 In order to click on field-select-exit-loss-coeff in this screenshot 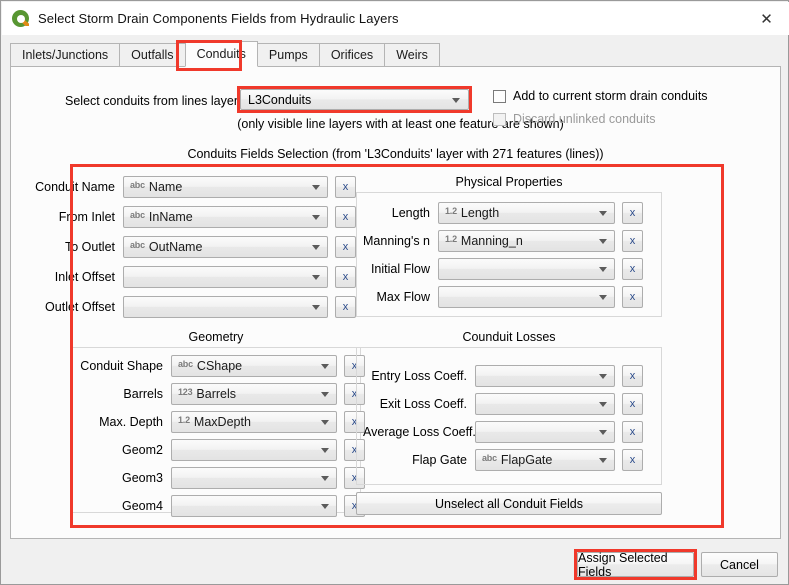, I will do `click(545, 404)`.